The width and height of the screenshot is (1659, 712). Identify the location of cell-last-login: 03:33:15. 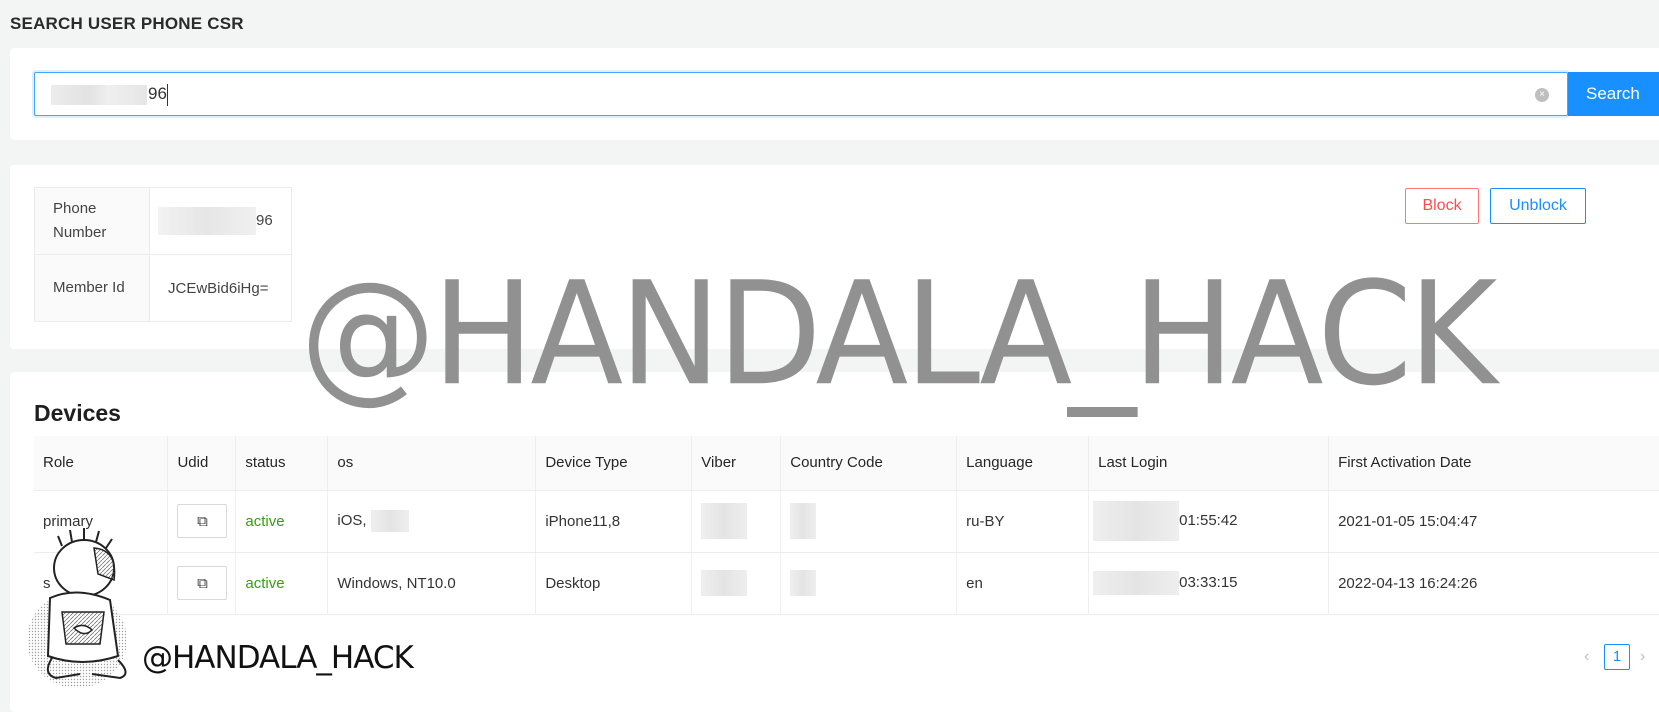
(1209, 583).